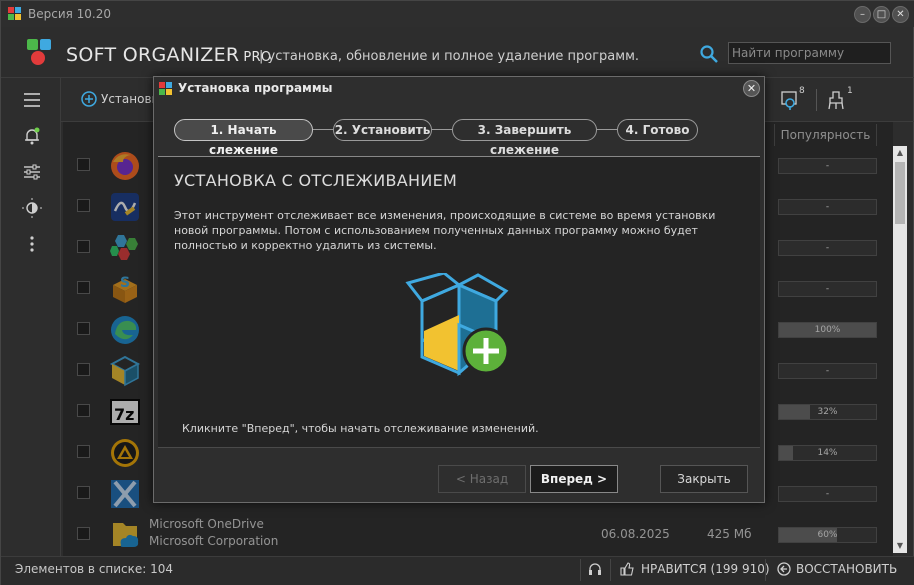 This screenshot has height=585, width=914. I want to click on dialog-title: Установка программы, so click(255, 88).